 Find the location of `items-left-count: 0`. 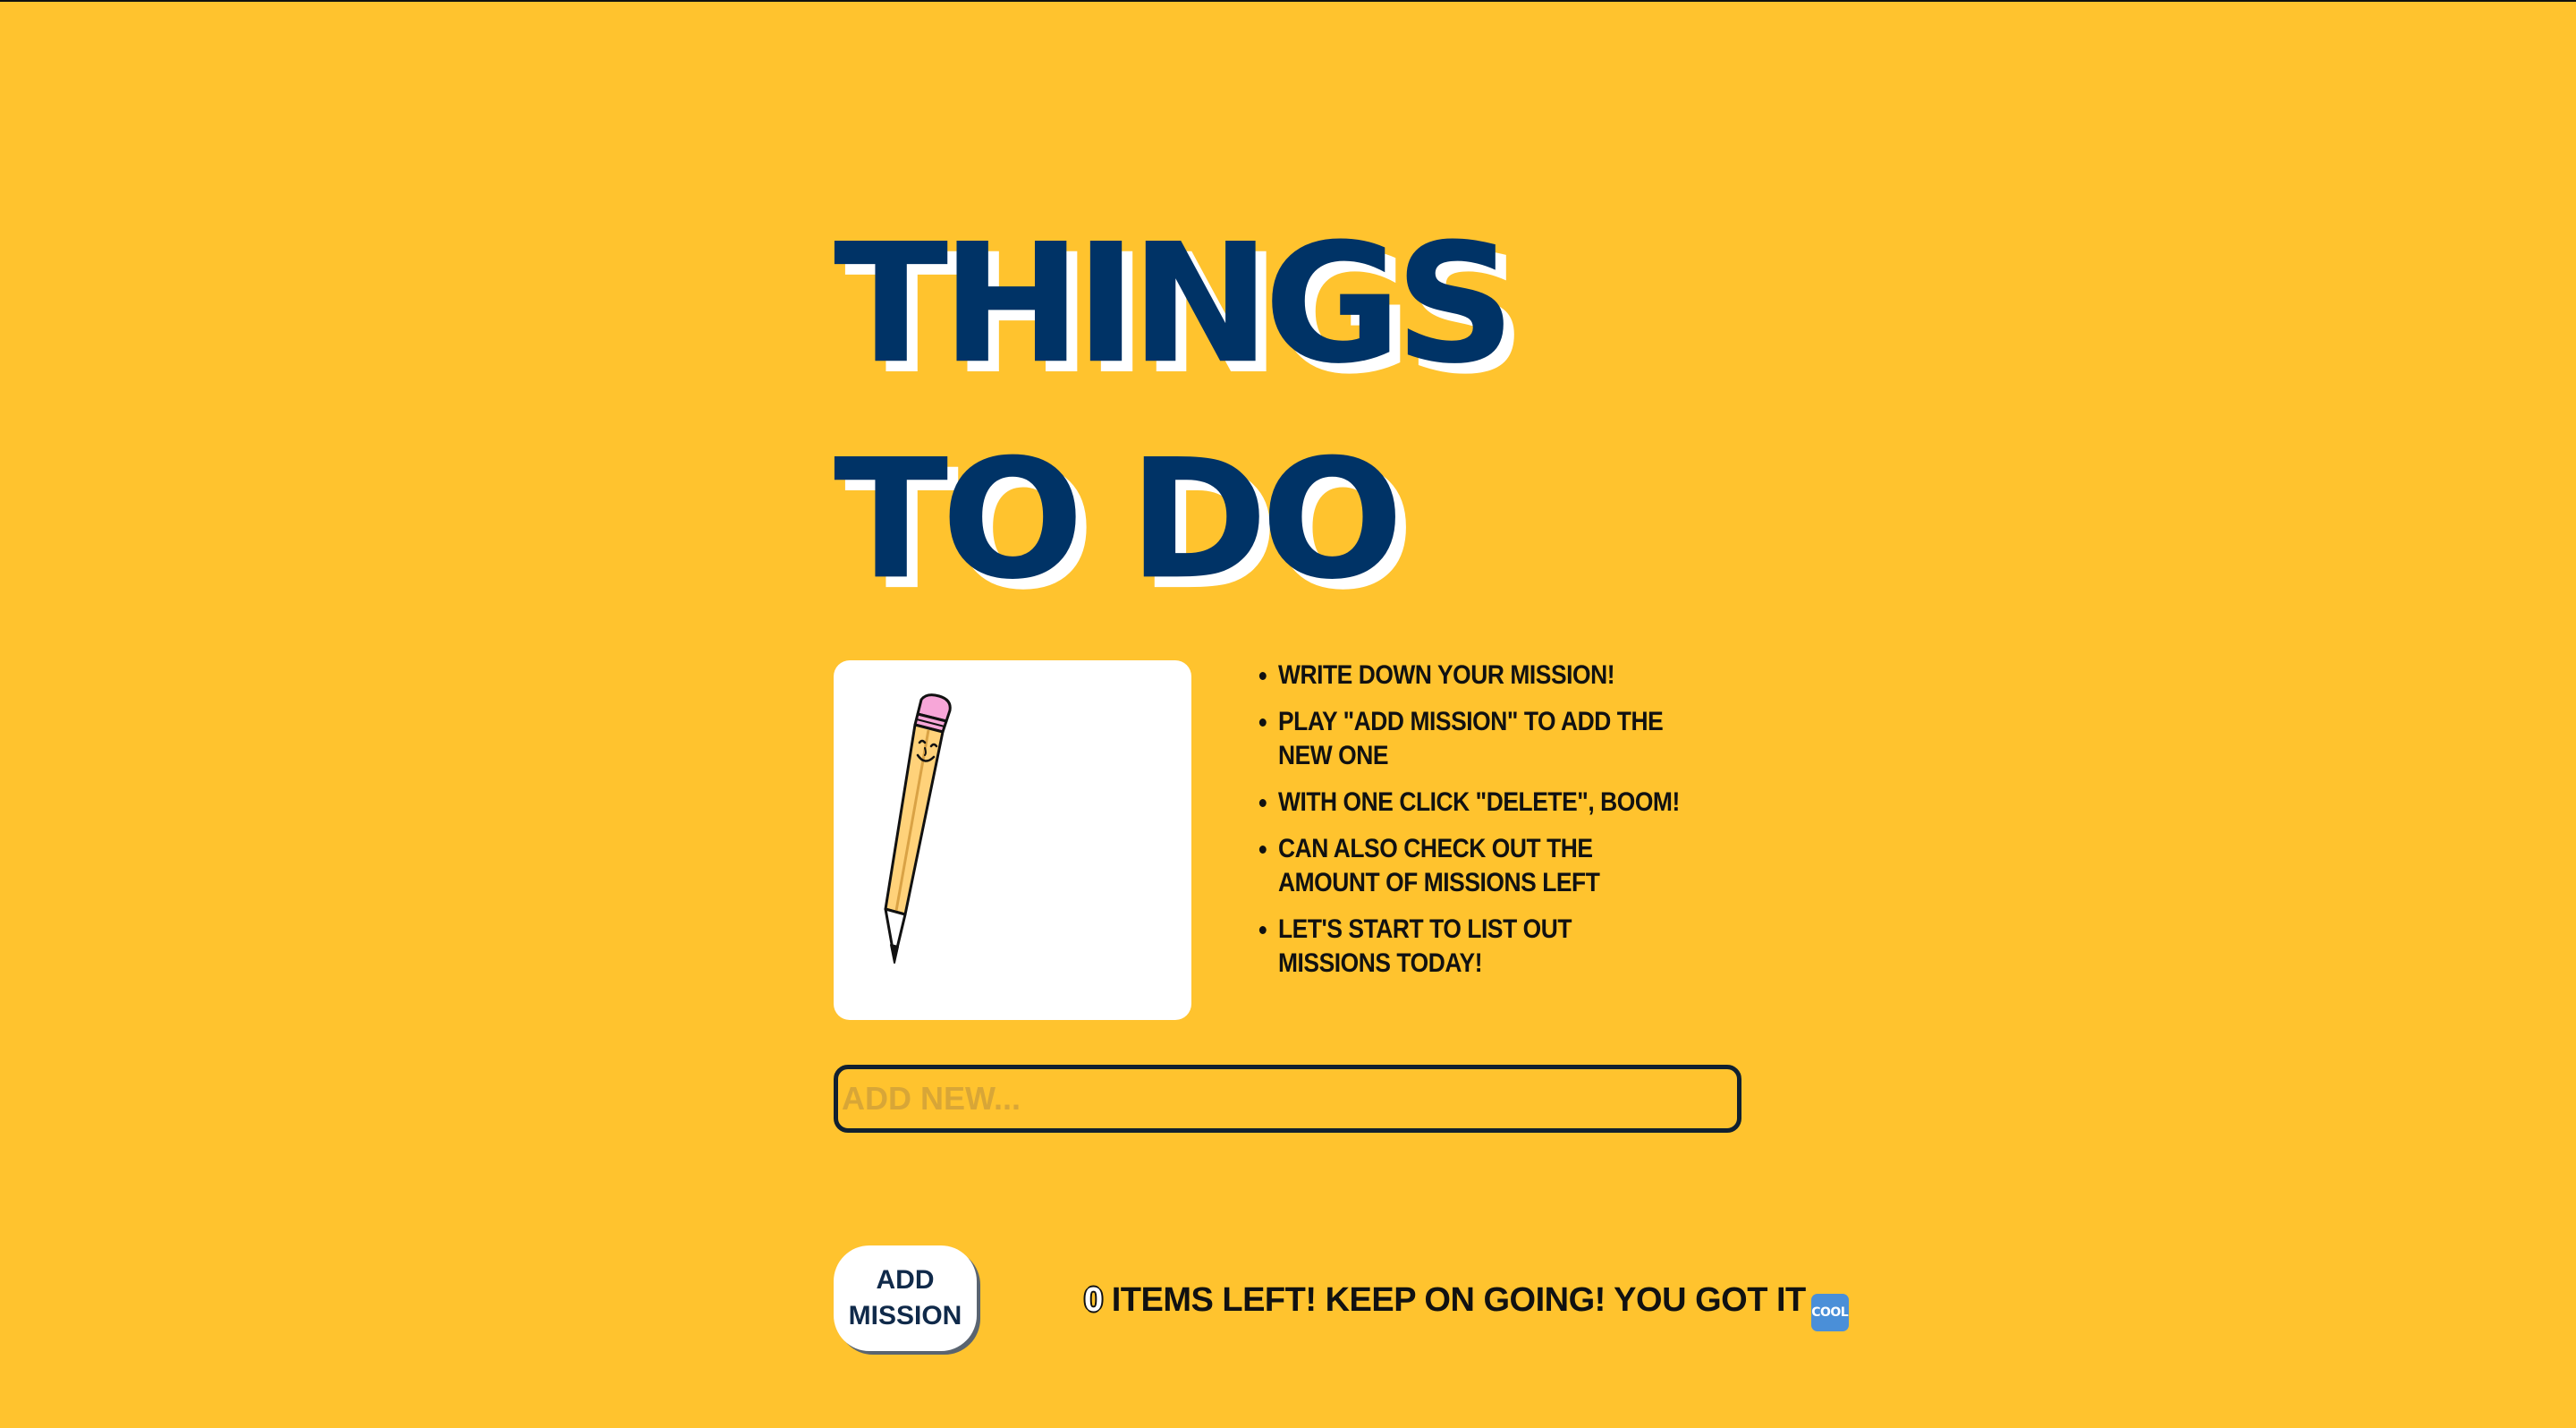

items-left-count: 0 is located at coordinates (1093, 1300).